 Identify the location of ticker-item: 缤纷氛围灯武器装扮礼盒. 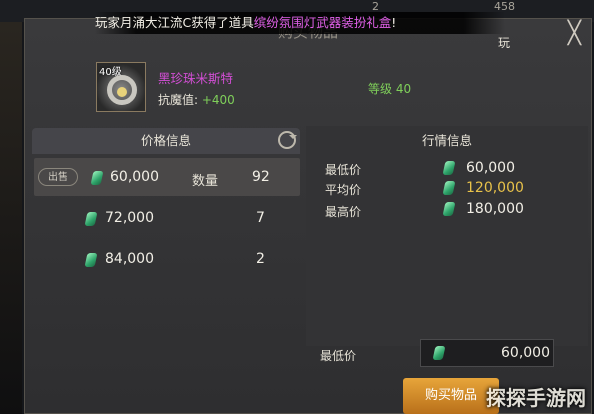
(322, 22).